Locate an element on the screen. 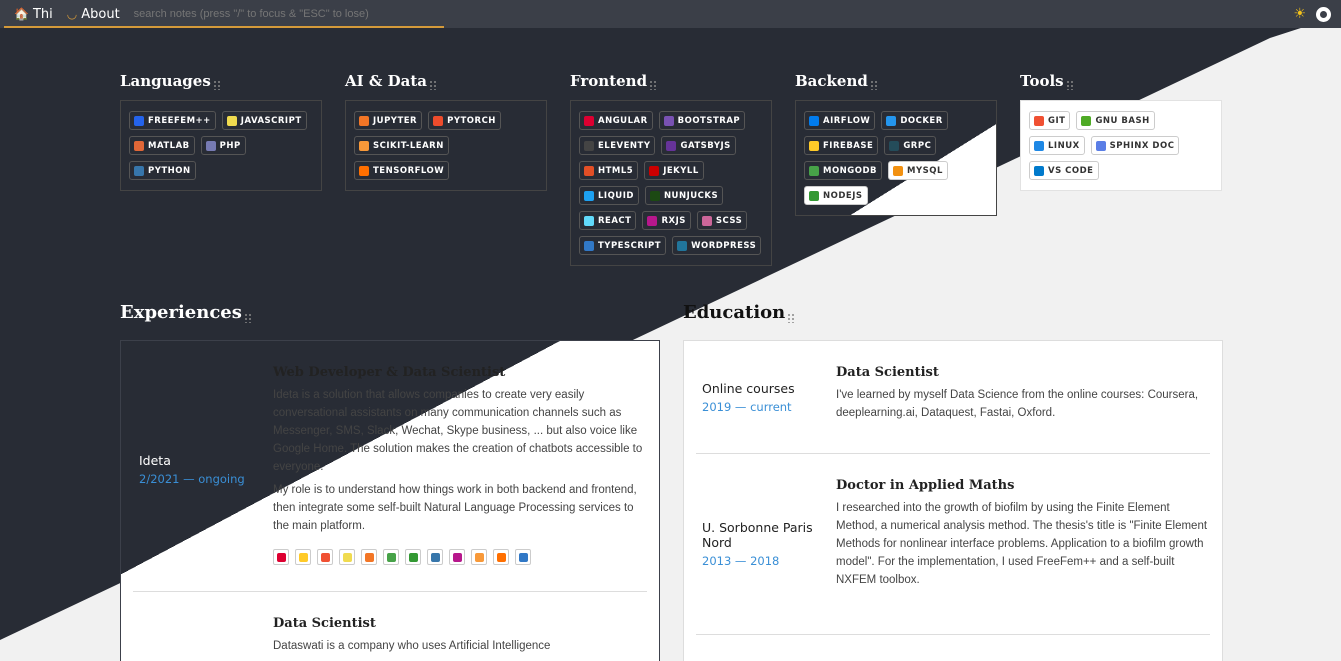  skill-category-title: Backend is located at coordinates (896, 81).